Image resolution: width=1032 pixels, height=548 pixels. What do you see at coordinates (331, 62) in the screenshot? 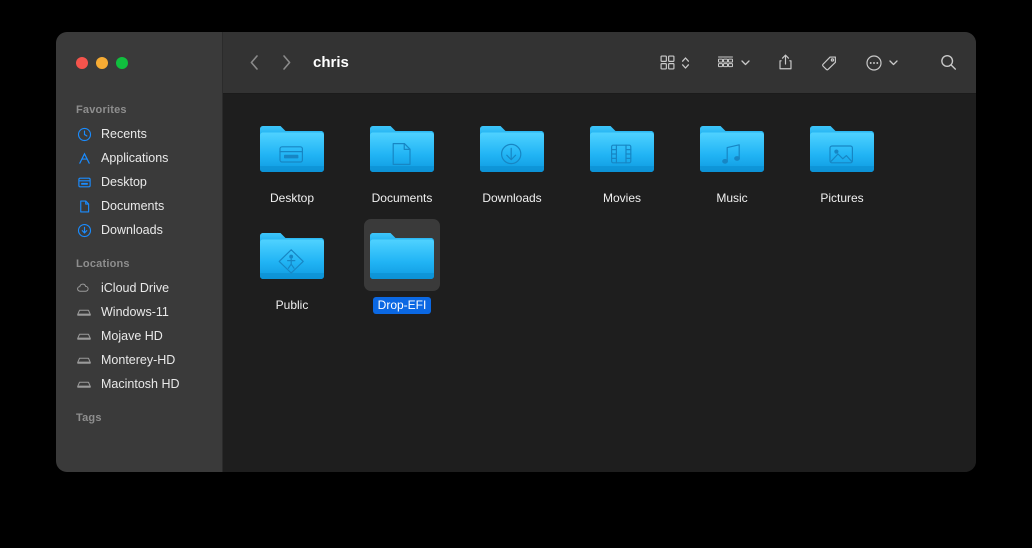
I see `page-title: chris` at bounding box center [331, 62].